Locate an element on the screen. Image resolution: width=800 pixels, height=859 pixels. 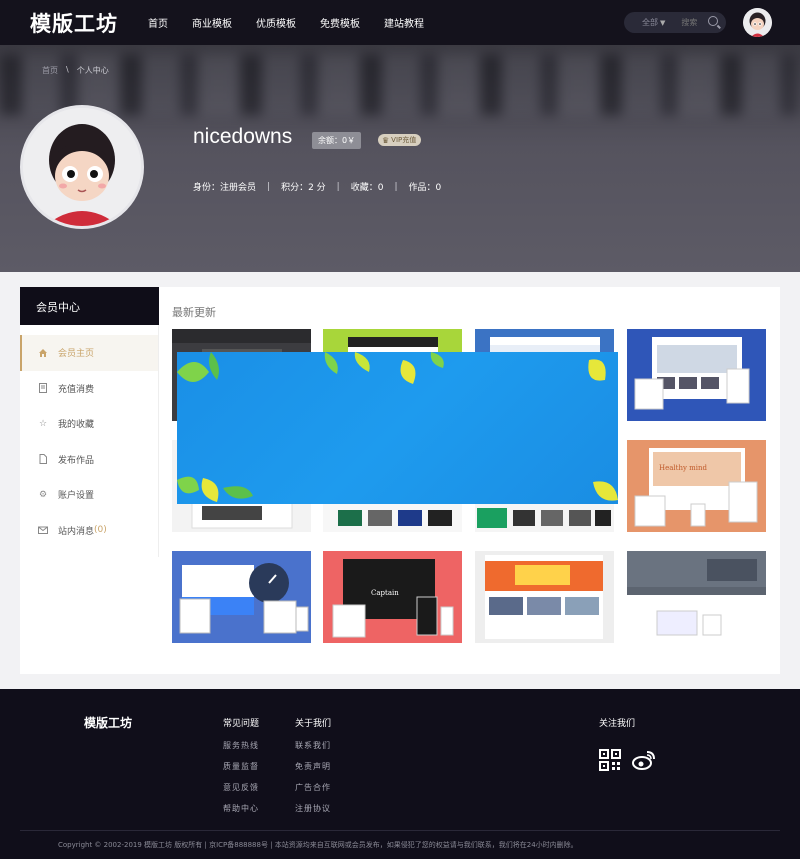
profile-username: nicedowns is located at coordinates (243, 136).